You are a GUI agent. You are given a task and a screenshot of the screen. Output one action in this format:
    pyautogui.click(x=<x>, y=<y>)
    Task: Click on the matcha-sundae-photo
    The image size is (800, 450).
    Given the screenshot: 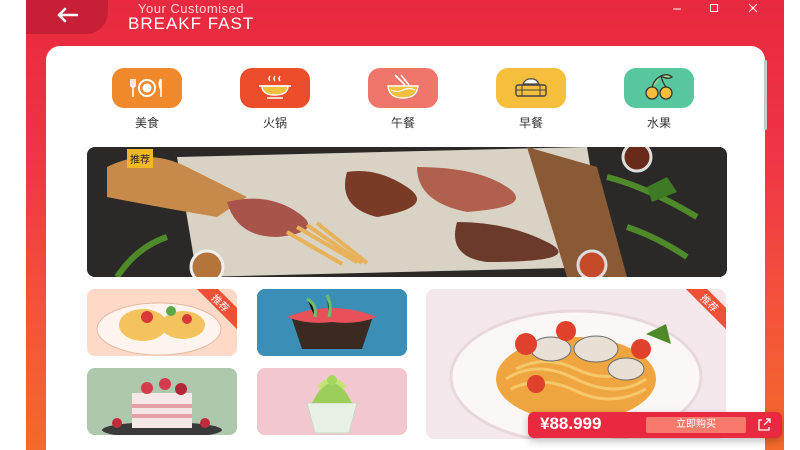 What is the action you would take?
    pyautogui.click(x=332, y=401)
    